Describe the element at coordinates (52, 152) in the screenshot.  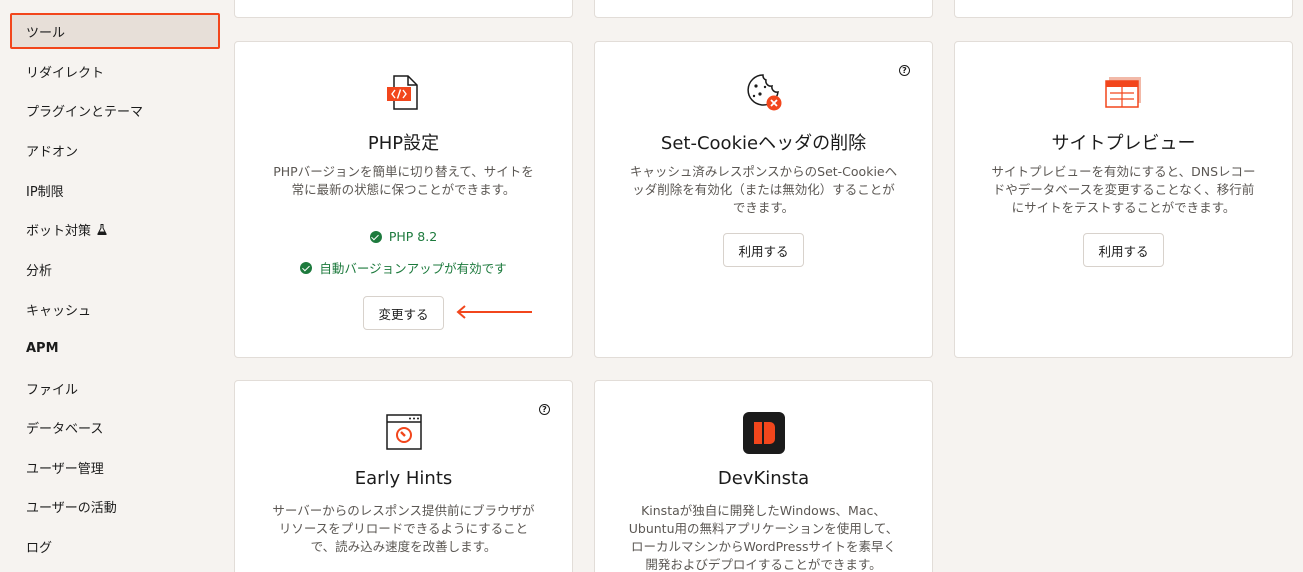
I see `sidebar-item-label: アドオン` at that location.